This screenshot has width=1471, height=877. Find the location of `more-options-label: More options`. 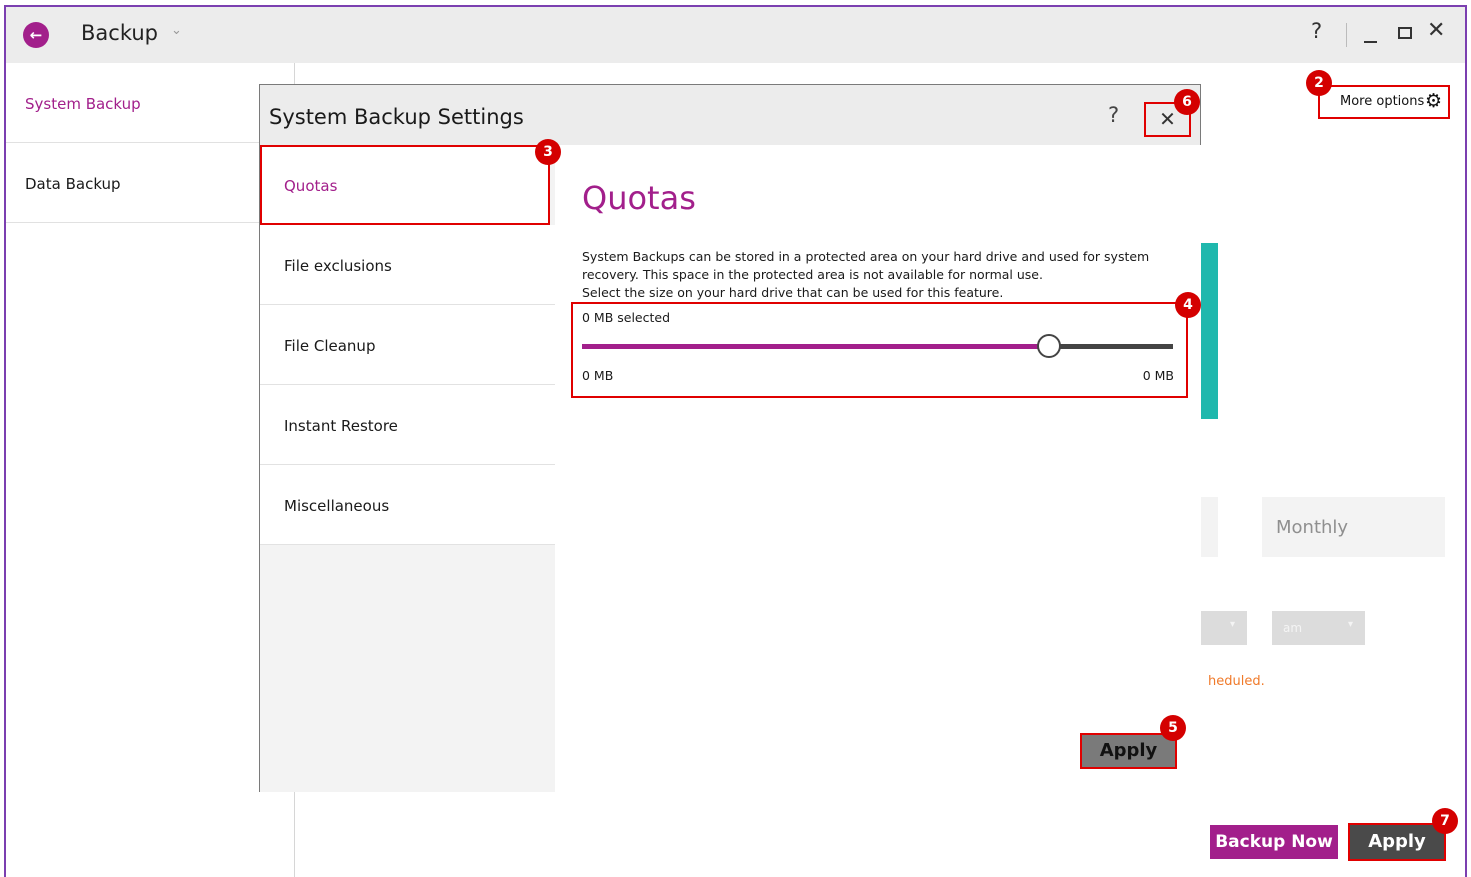

more-options-label: More options is located at coordinates (1382, 101).